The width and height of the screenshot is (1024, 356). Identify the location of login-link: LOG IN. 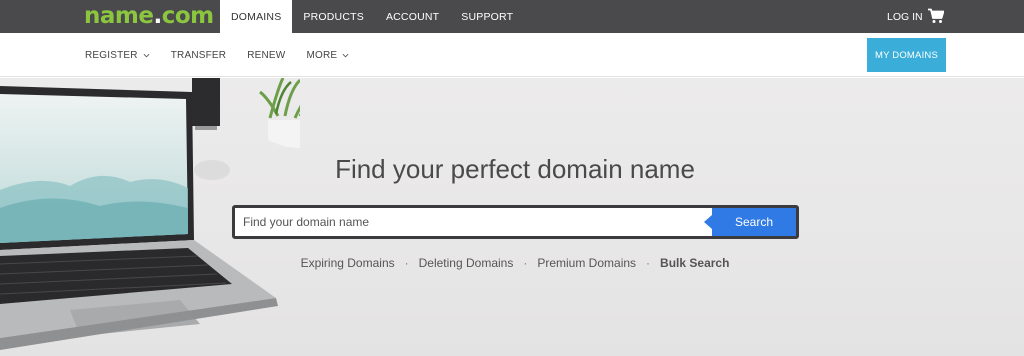
(905, 16).